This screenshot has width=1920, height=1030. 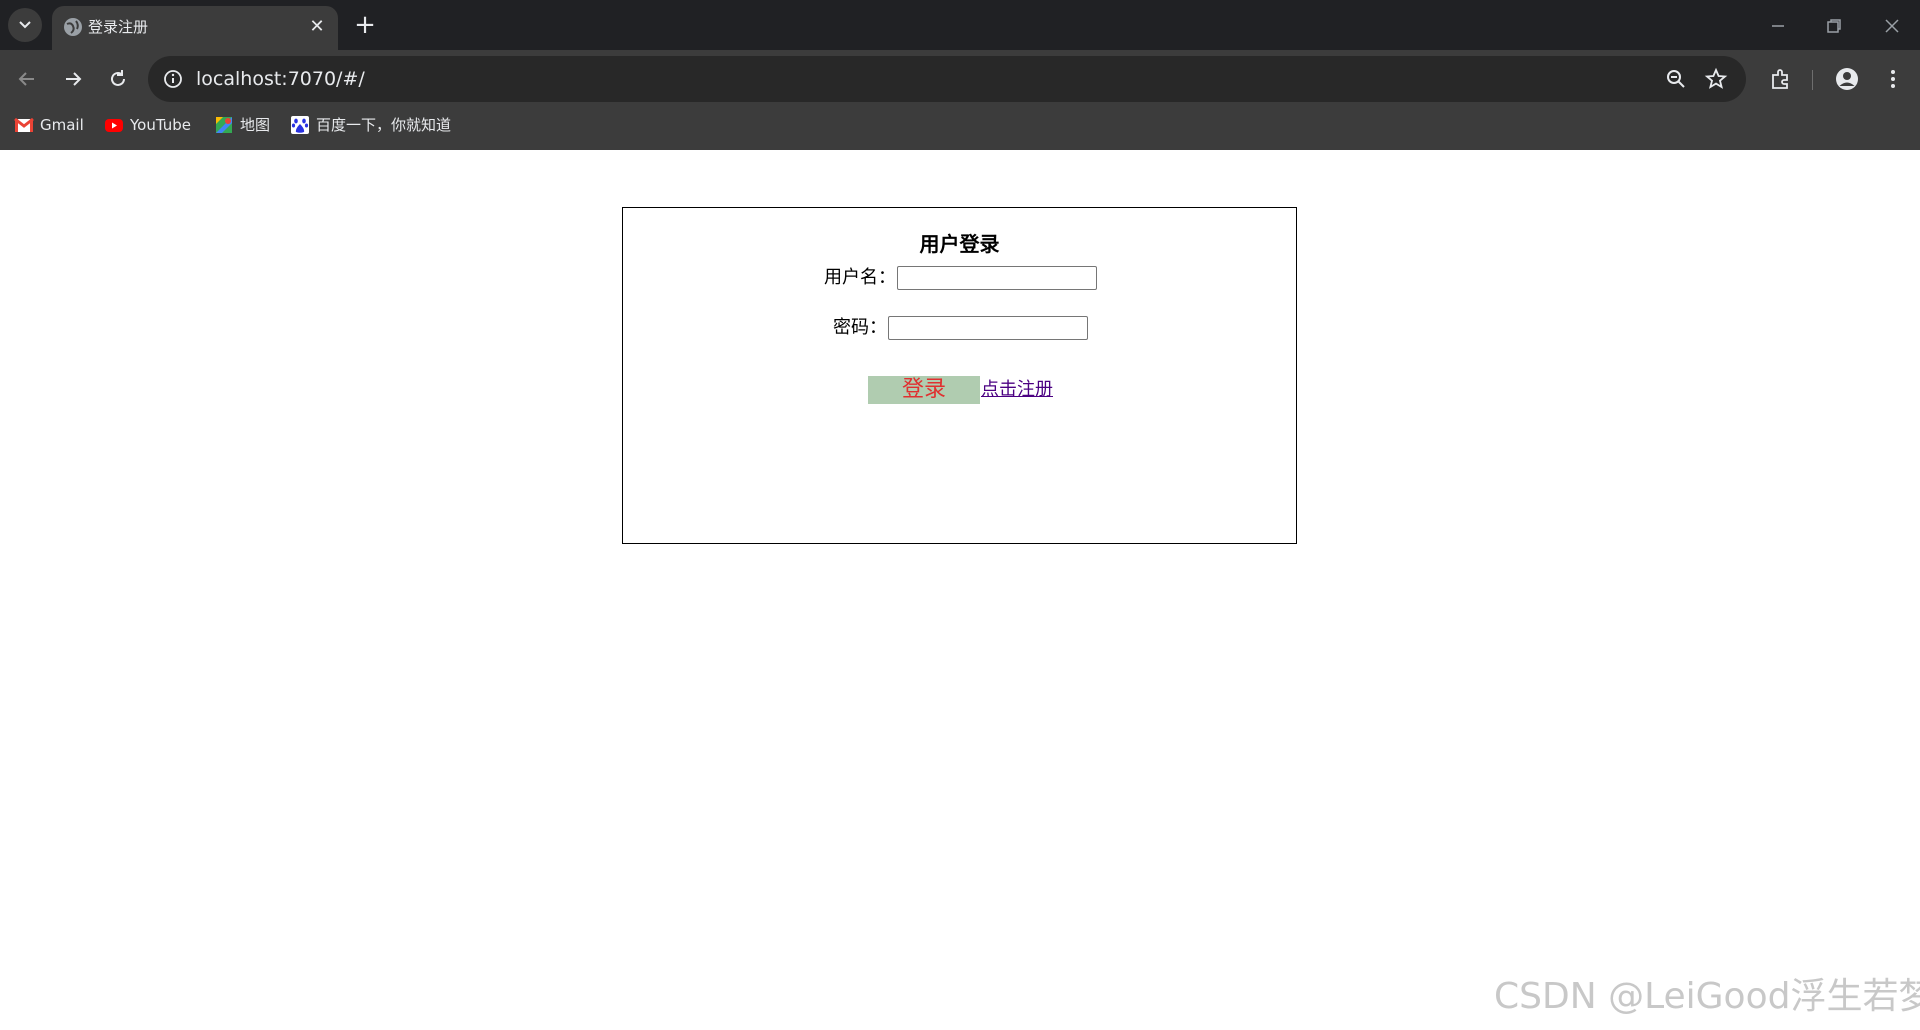 I want to click on gmail-icon, so click(x=24, y=124).